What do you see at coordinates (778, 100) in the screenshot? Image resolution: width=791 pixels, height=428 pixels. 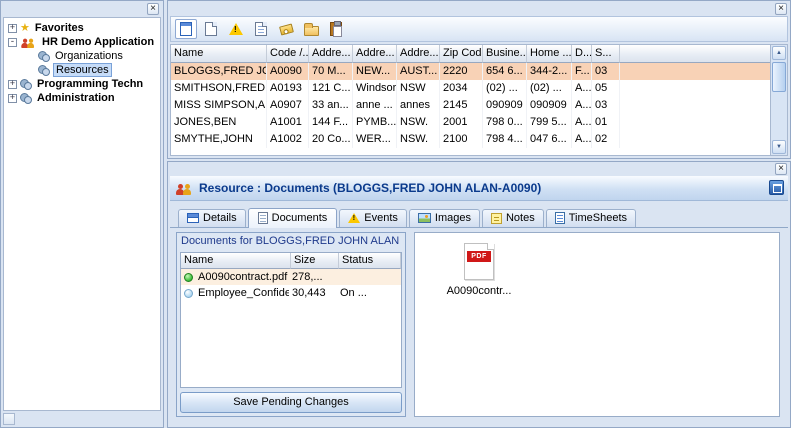 I see `grid-vertical-scrollbar: ▲ ▼` at bounding box center [778, 100].